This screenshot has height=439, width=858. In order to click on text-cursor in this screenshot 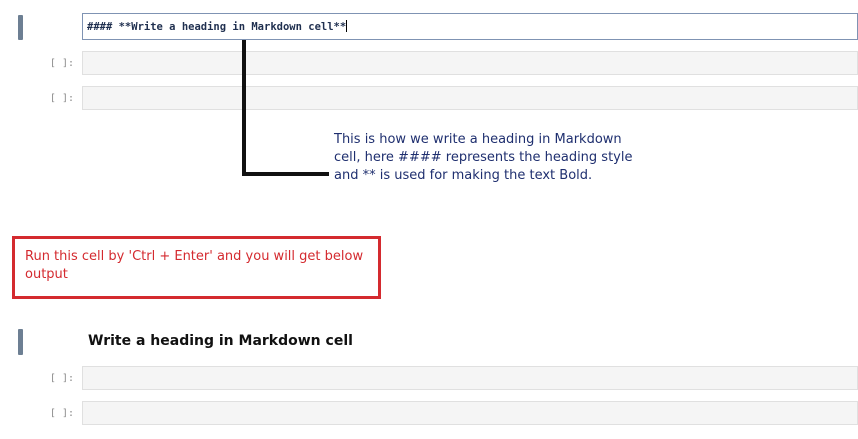, I will do `click(347, 26)`.